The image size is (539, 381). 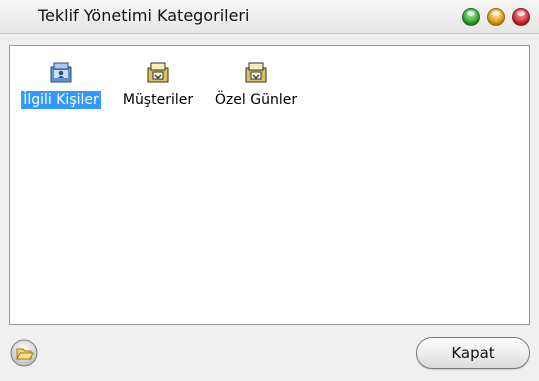 What do you see at coordinates (256, 100) in the screenshot?
I see `category-label: Özel Günler` at bounding box center [256, 100].